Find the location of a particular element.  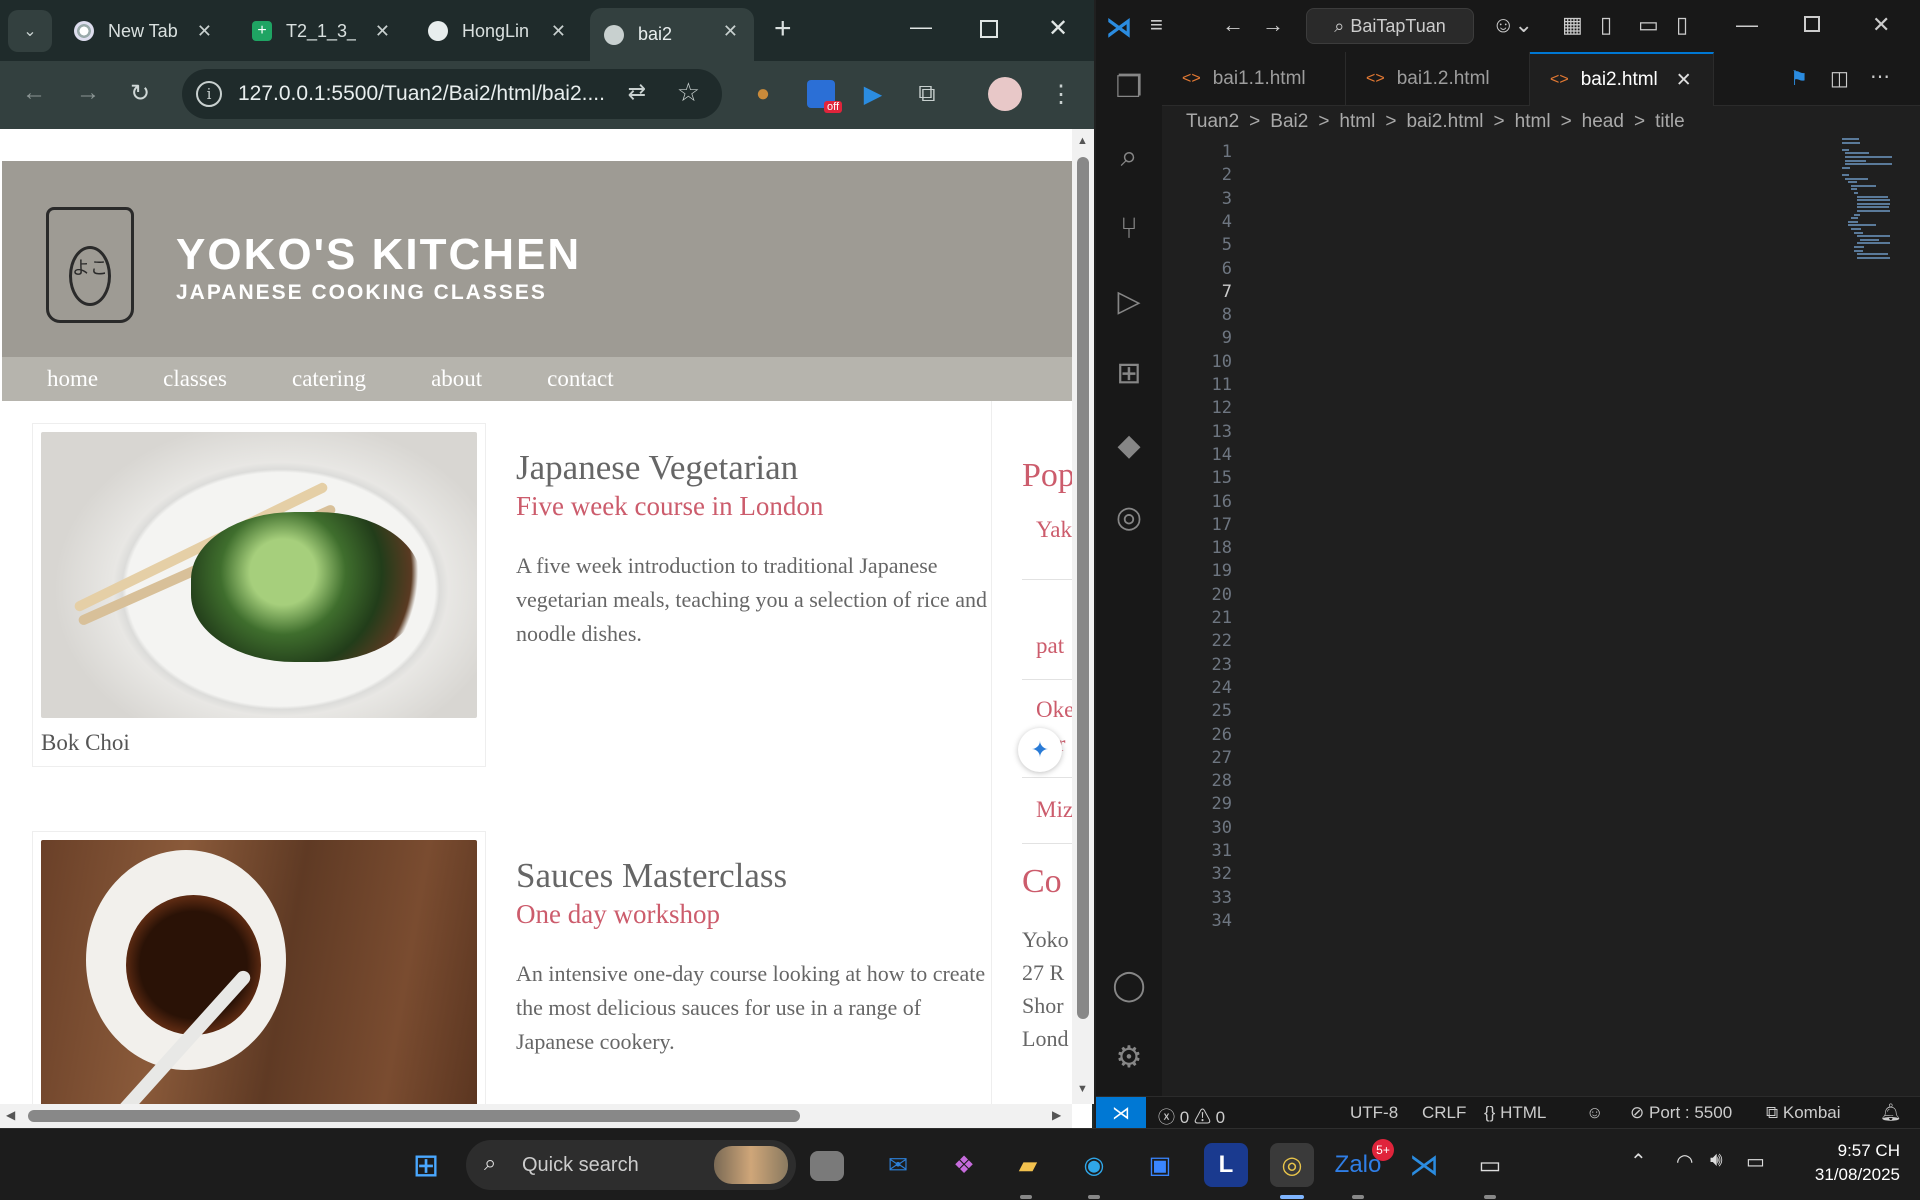

puzzle-extensions-icon: ⧉ is located at coordinates (927, 94).